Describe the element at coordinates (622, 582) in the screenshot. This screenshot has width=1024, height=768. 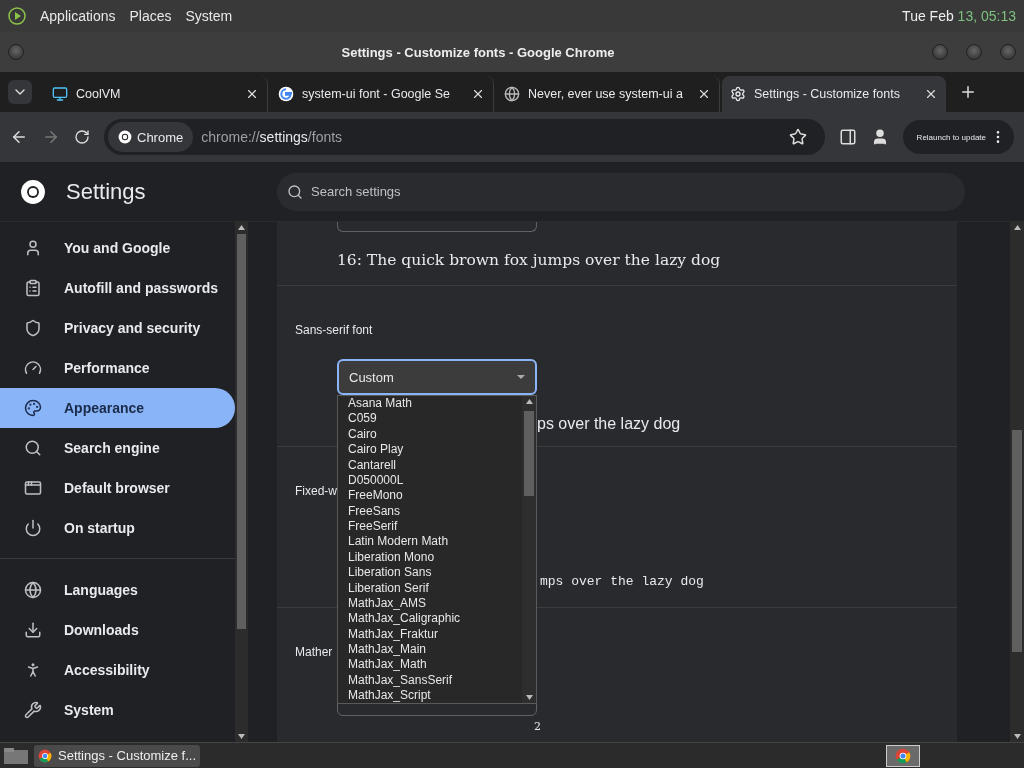
I see `font-sample: mps over the lazy dog` at that location.